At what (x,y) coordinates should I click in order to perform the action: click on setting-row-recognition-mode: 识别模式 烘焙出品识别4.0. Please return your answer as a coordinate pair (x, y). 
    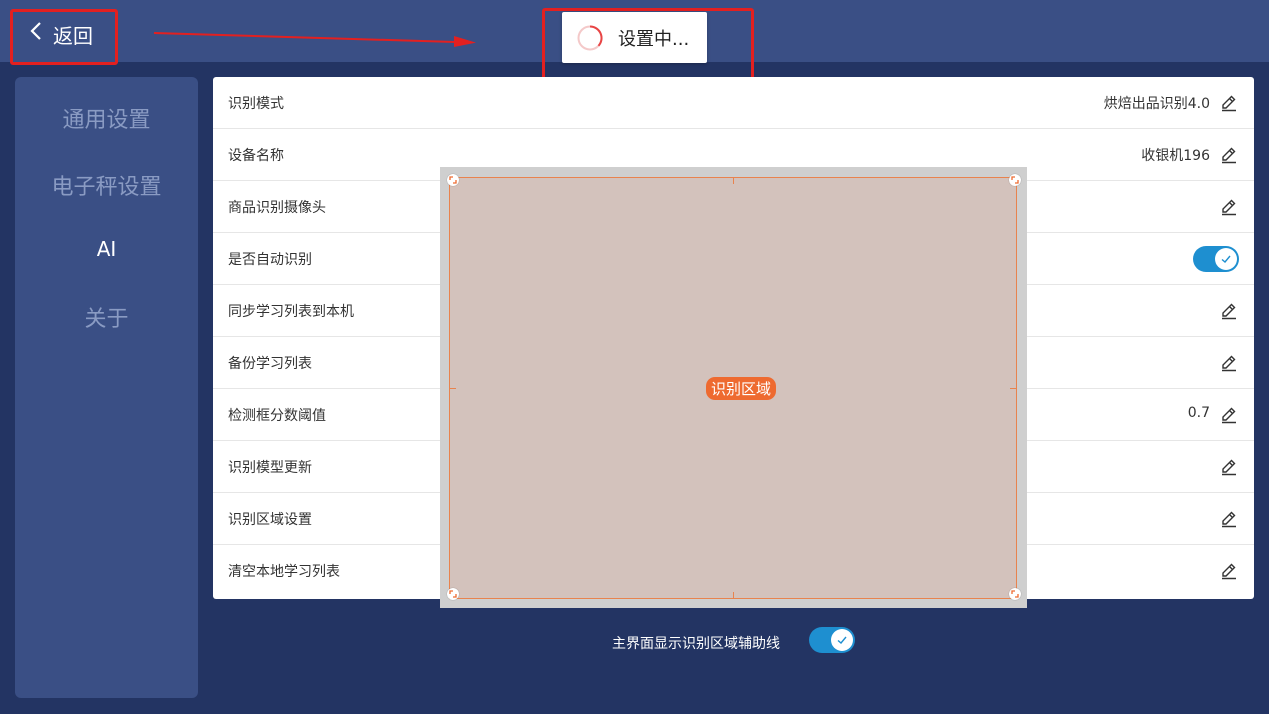
    Looking at the image, I should click on (733, 103).